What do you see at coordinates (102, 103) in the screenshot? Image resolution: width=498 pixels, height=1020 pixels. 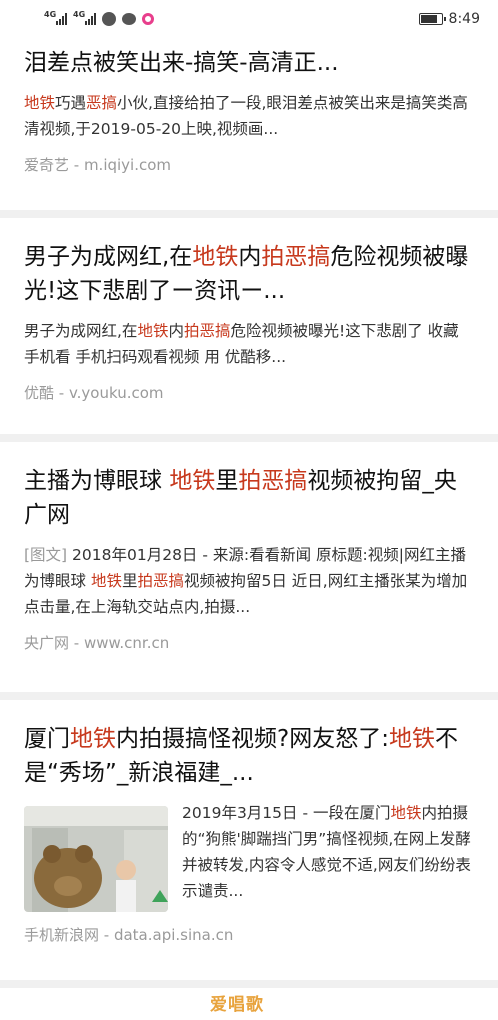 I see `highlight-keyword: 恶搞` at bounding box center [102, 103].